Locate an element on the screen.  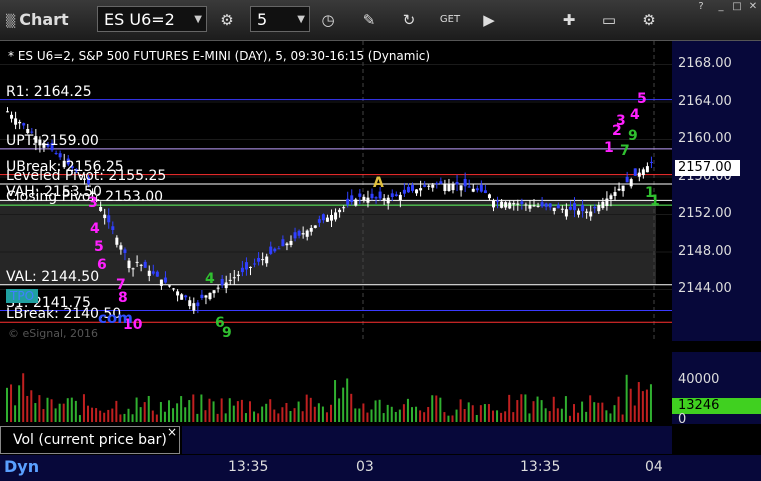
refresh-icon: ↻ is located at coordinates (409, 20).